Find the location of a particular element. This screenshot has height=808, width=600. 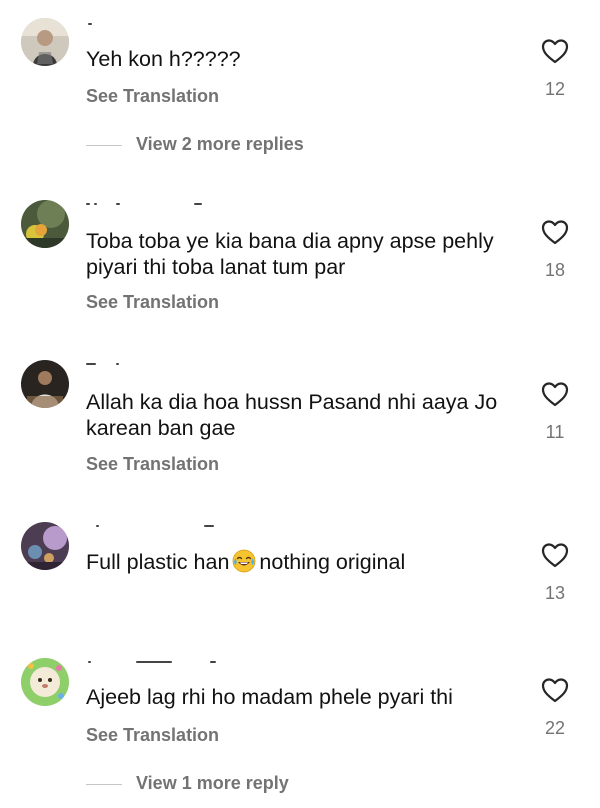

view-replies-label: View 1 more reply is located at coordinates (212, 783).